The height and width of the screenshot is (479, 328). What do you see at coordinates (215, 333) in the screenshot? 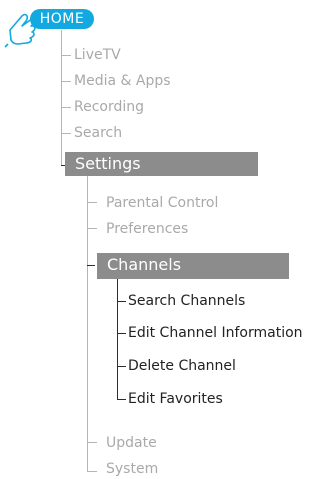
I see `menu-item-edit-channel-information: Edit Channel Information` at bounding box center [215, 333].